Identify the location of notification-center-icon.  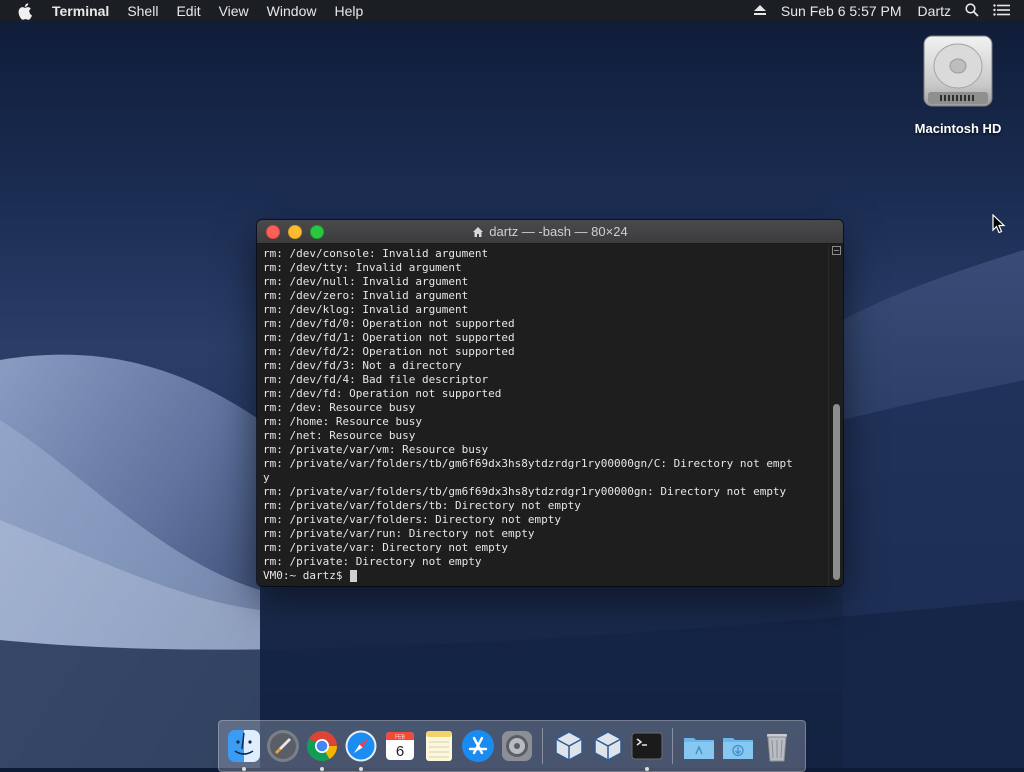
(1001, 11).